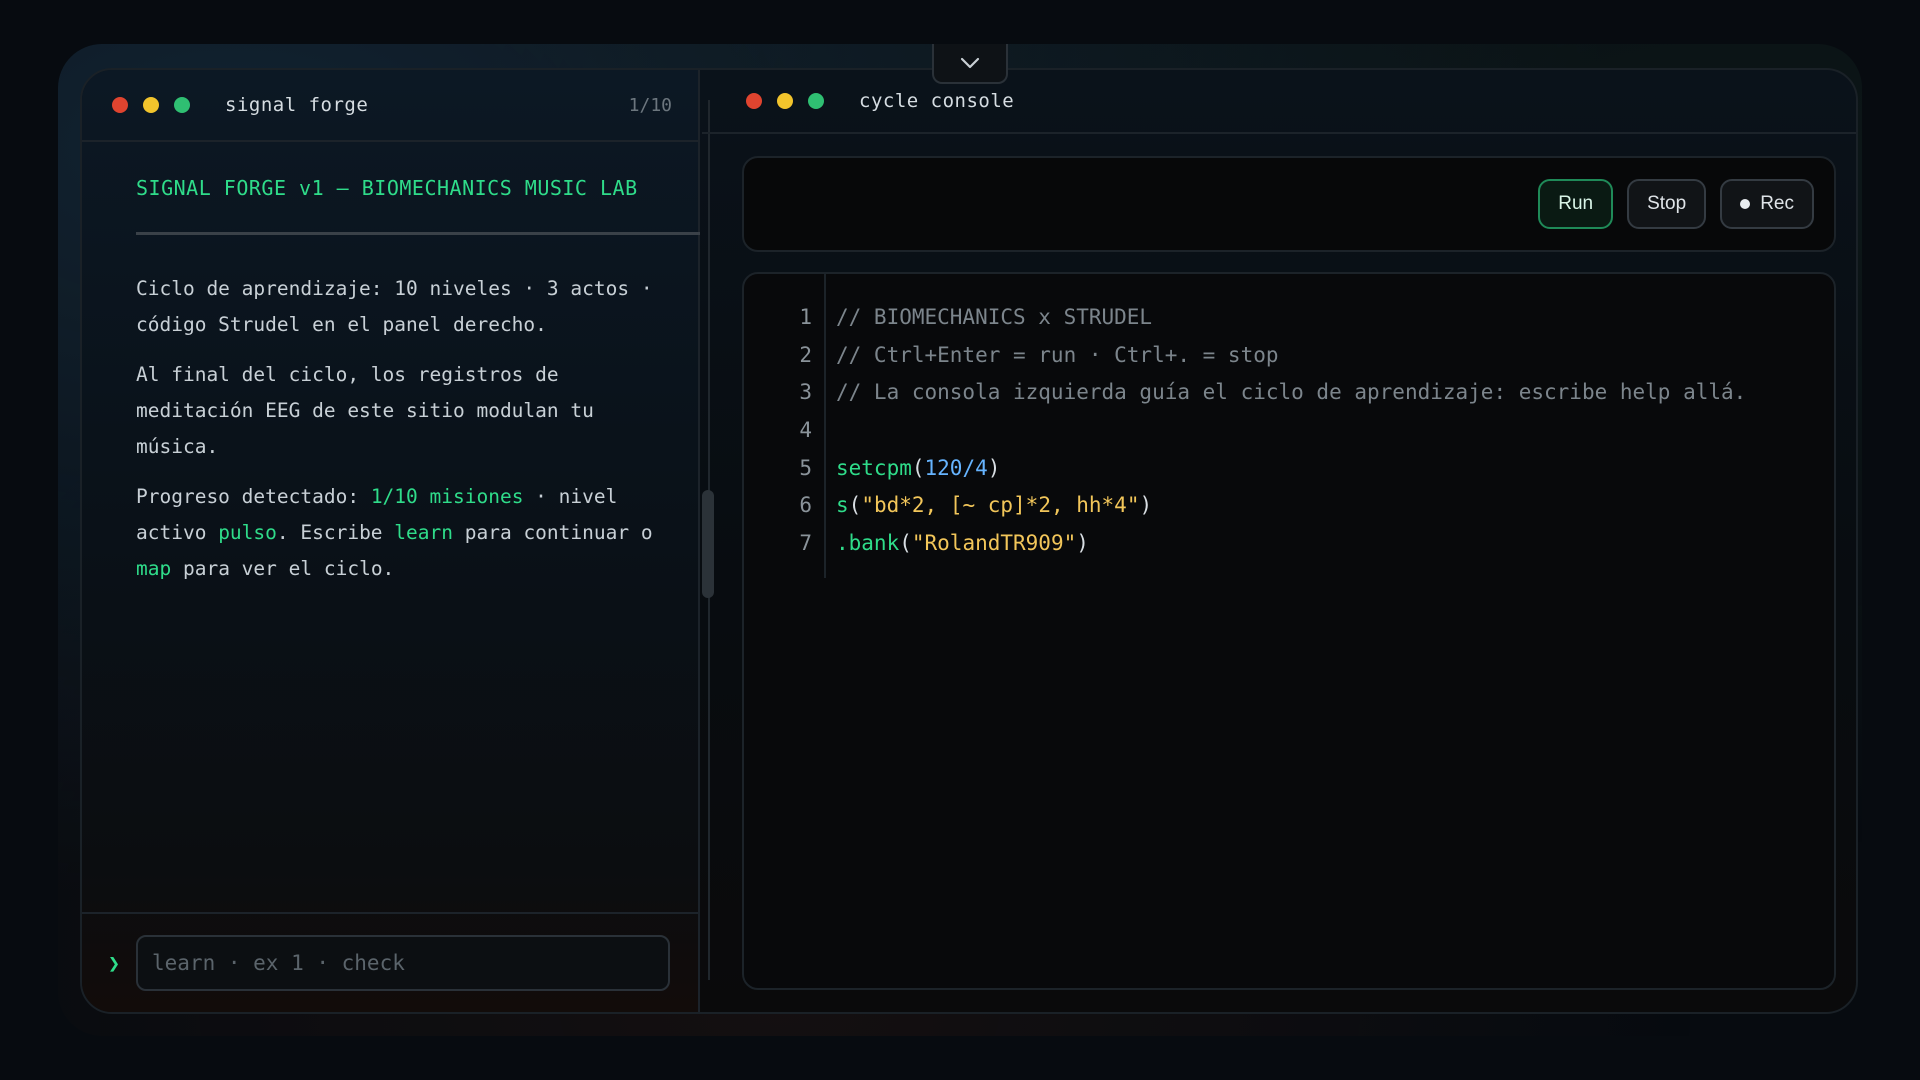 The image size is (1920, 1080). Describe the element at coordinates (994, 542) in the screenshot. I see `string-token: "RolandTR909"` at that location.